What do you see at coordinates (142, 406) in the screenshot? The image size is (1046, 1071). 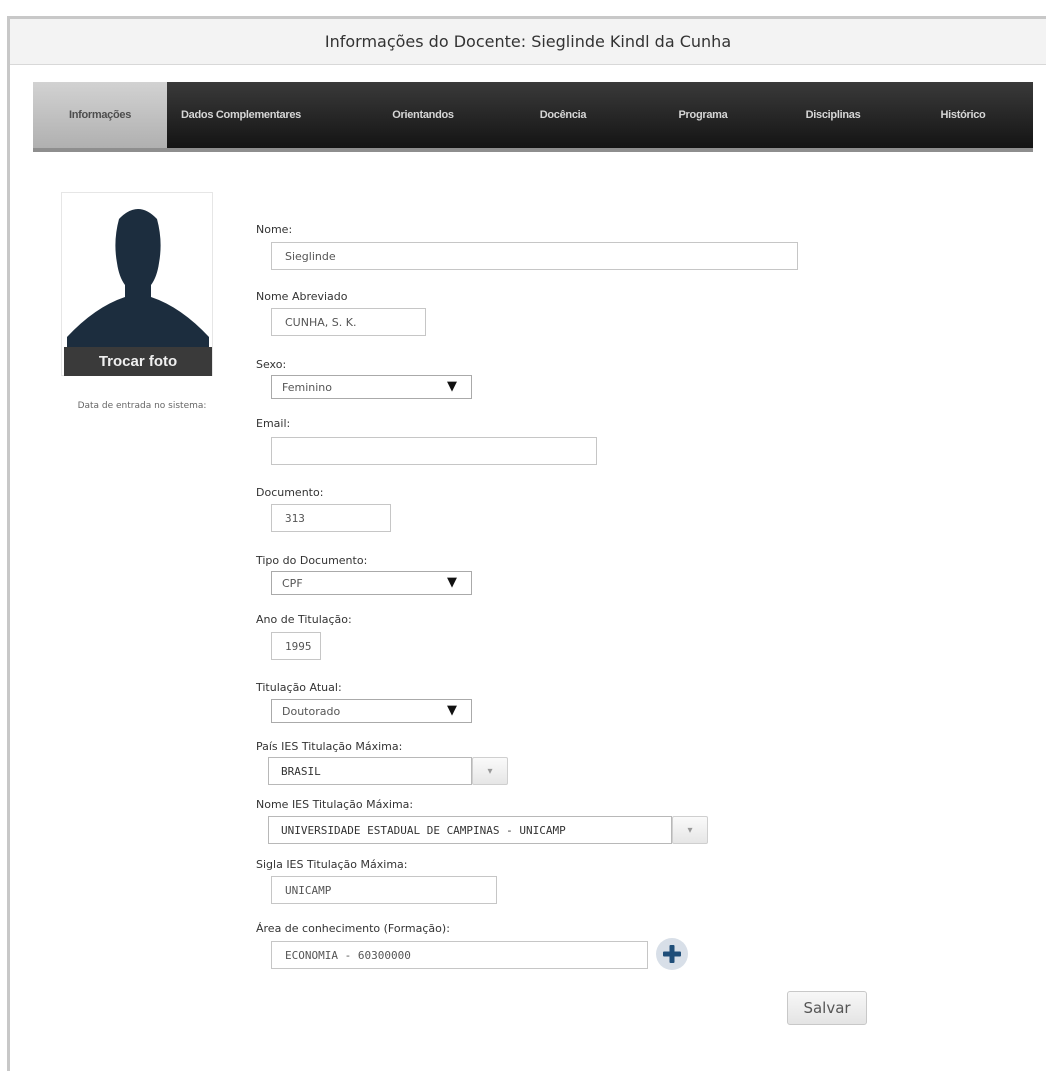 I see `entry-date-label: Data de entrada no sistema:` at bounding box center [142, 406].